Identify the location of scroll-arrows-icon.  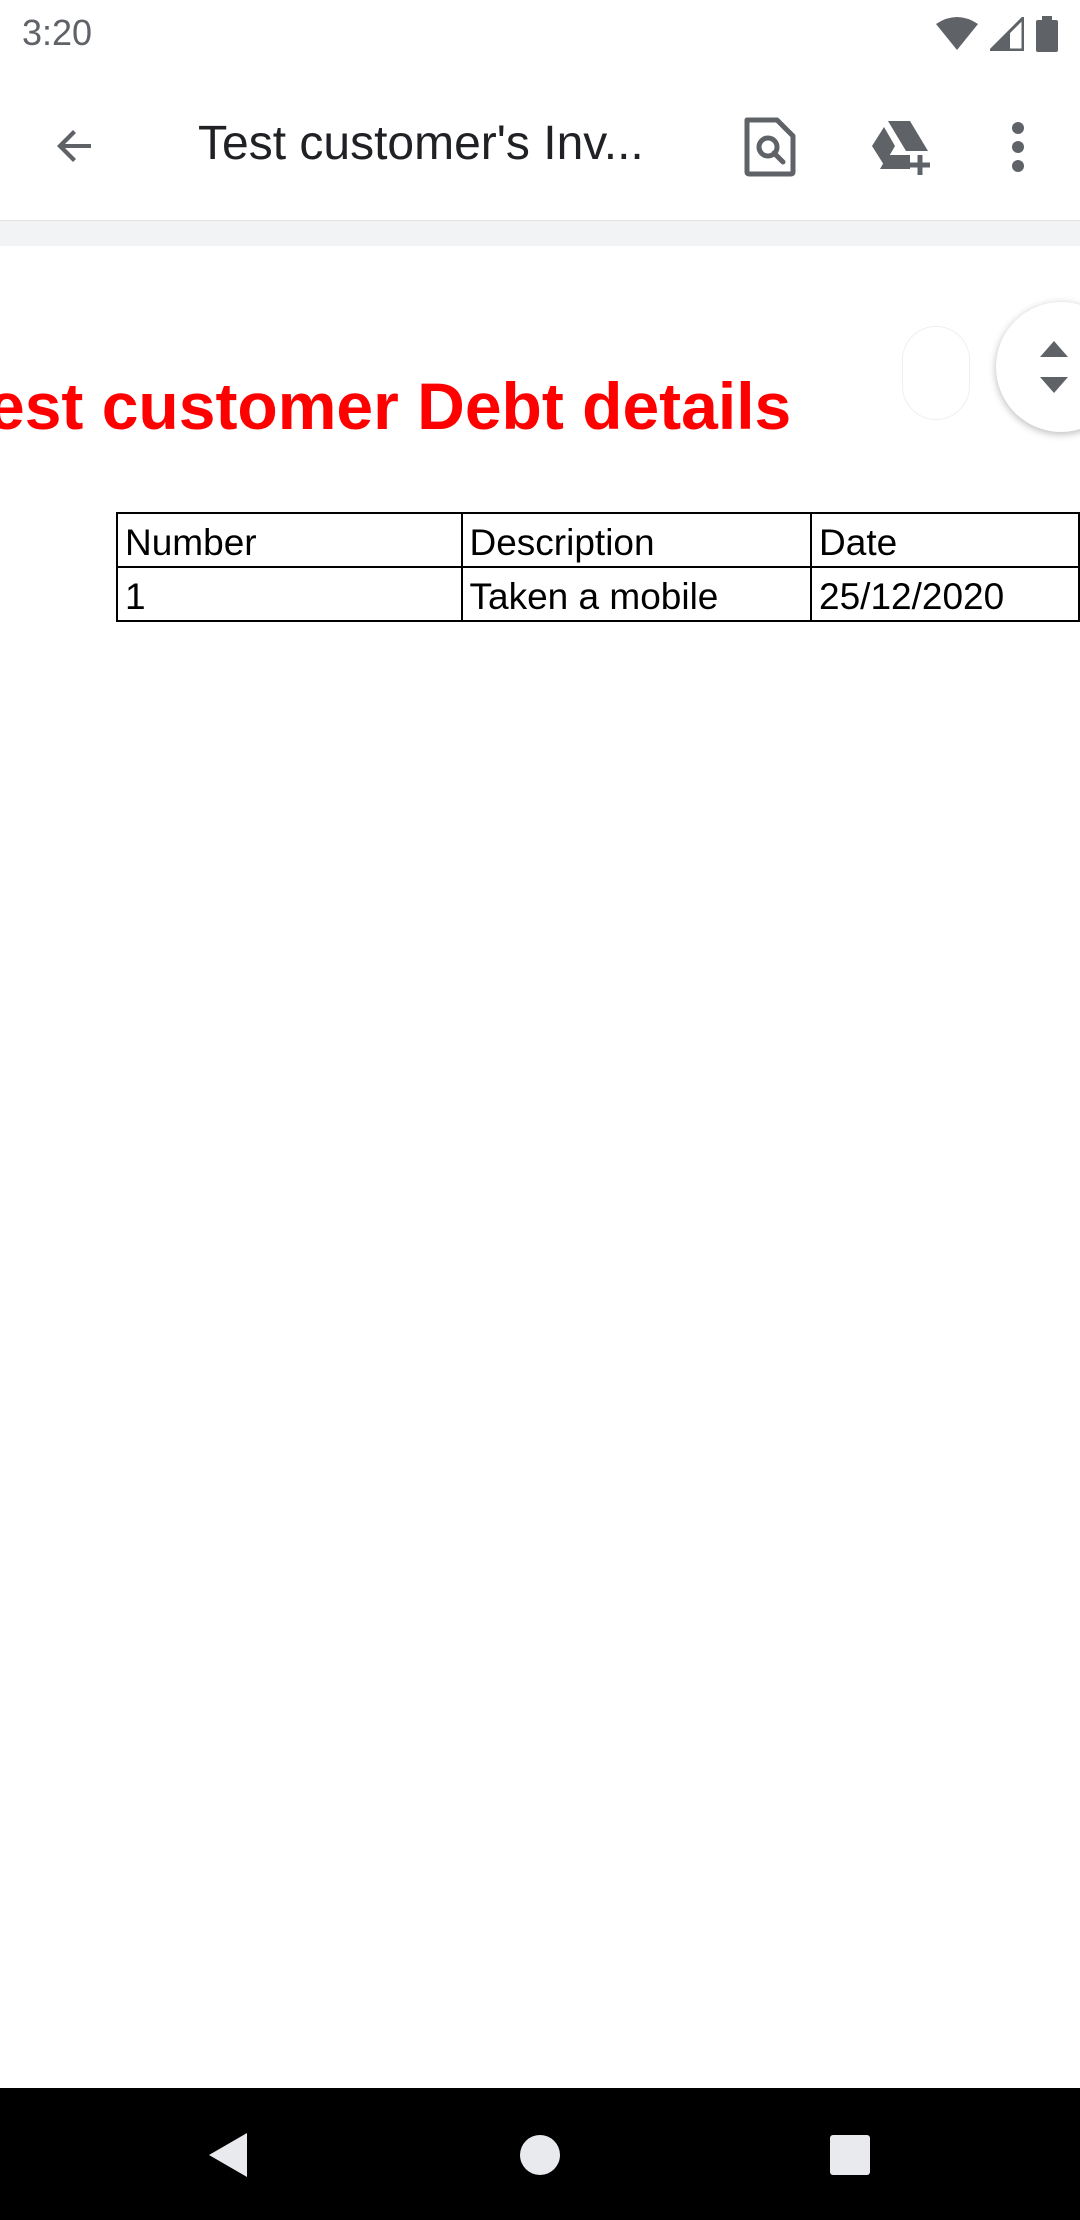
(1054, 367).